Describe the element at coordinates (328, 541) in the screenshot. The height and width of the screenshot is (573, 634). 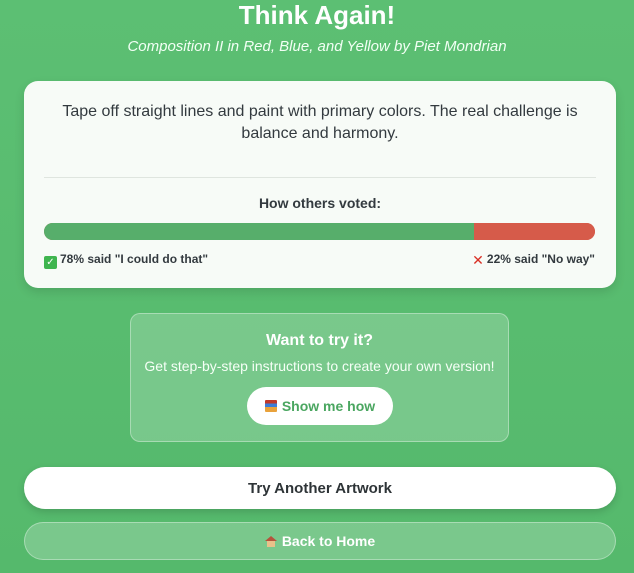
I see `back-to-home-label: Back to Home` at that location.